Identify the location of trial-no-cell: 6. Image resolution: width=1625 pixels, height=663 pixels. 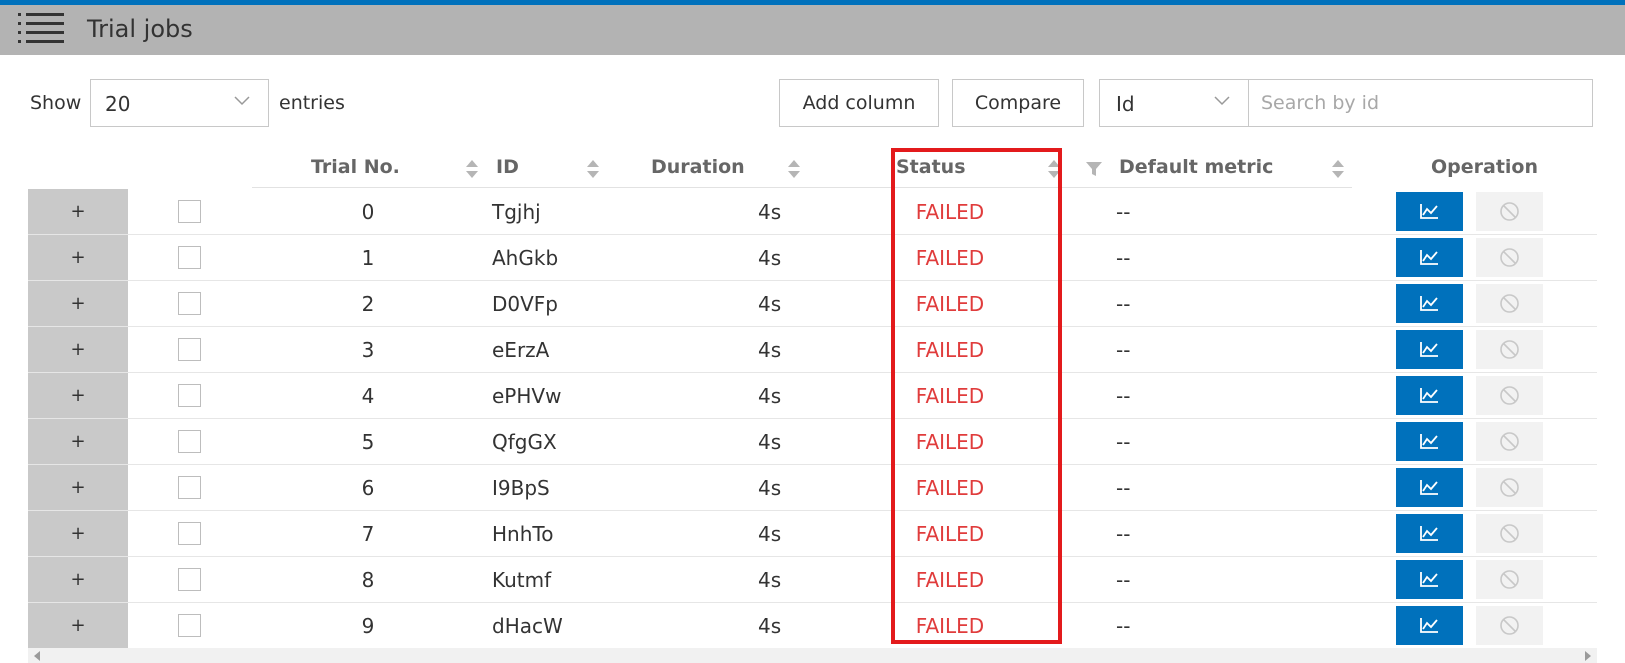
(368, 488).